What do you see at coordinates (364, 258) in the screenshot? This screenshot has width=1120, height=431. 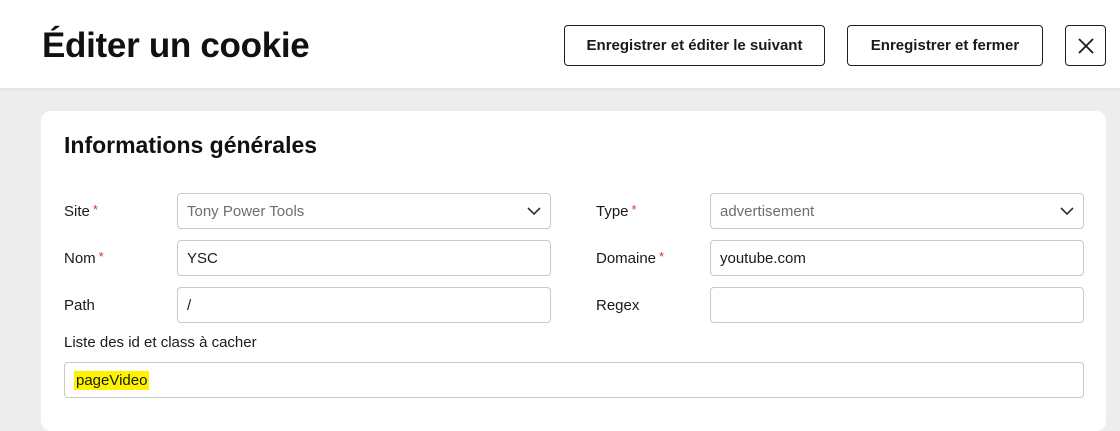 I see `nom-input: YSC` at bounding box center [364, 258].